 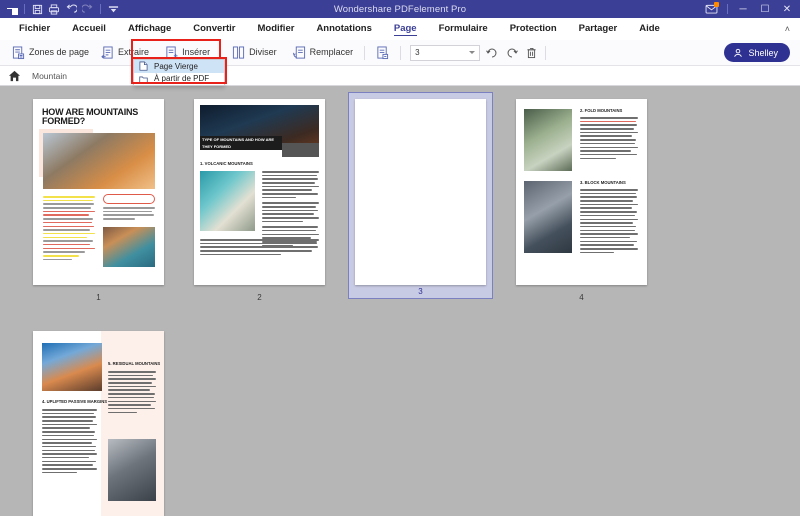 I want to click on replace-label: Remplacer, so click(x=331, y=52).